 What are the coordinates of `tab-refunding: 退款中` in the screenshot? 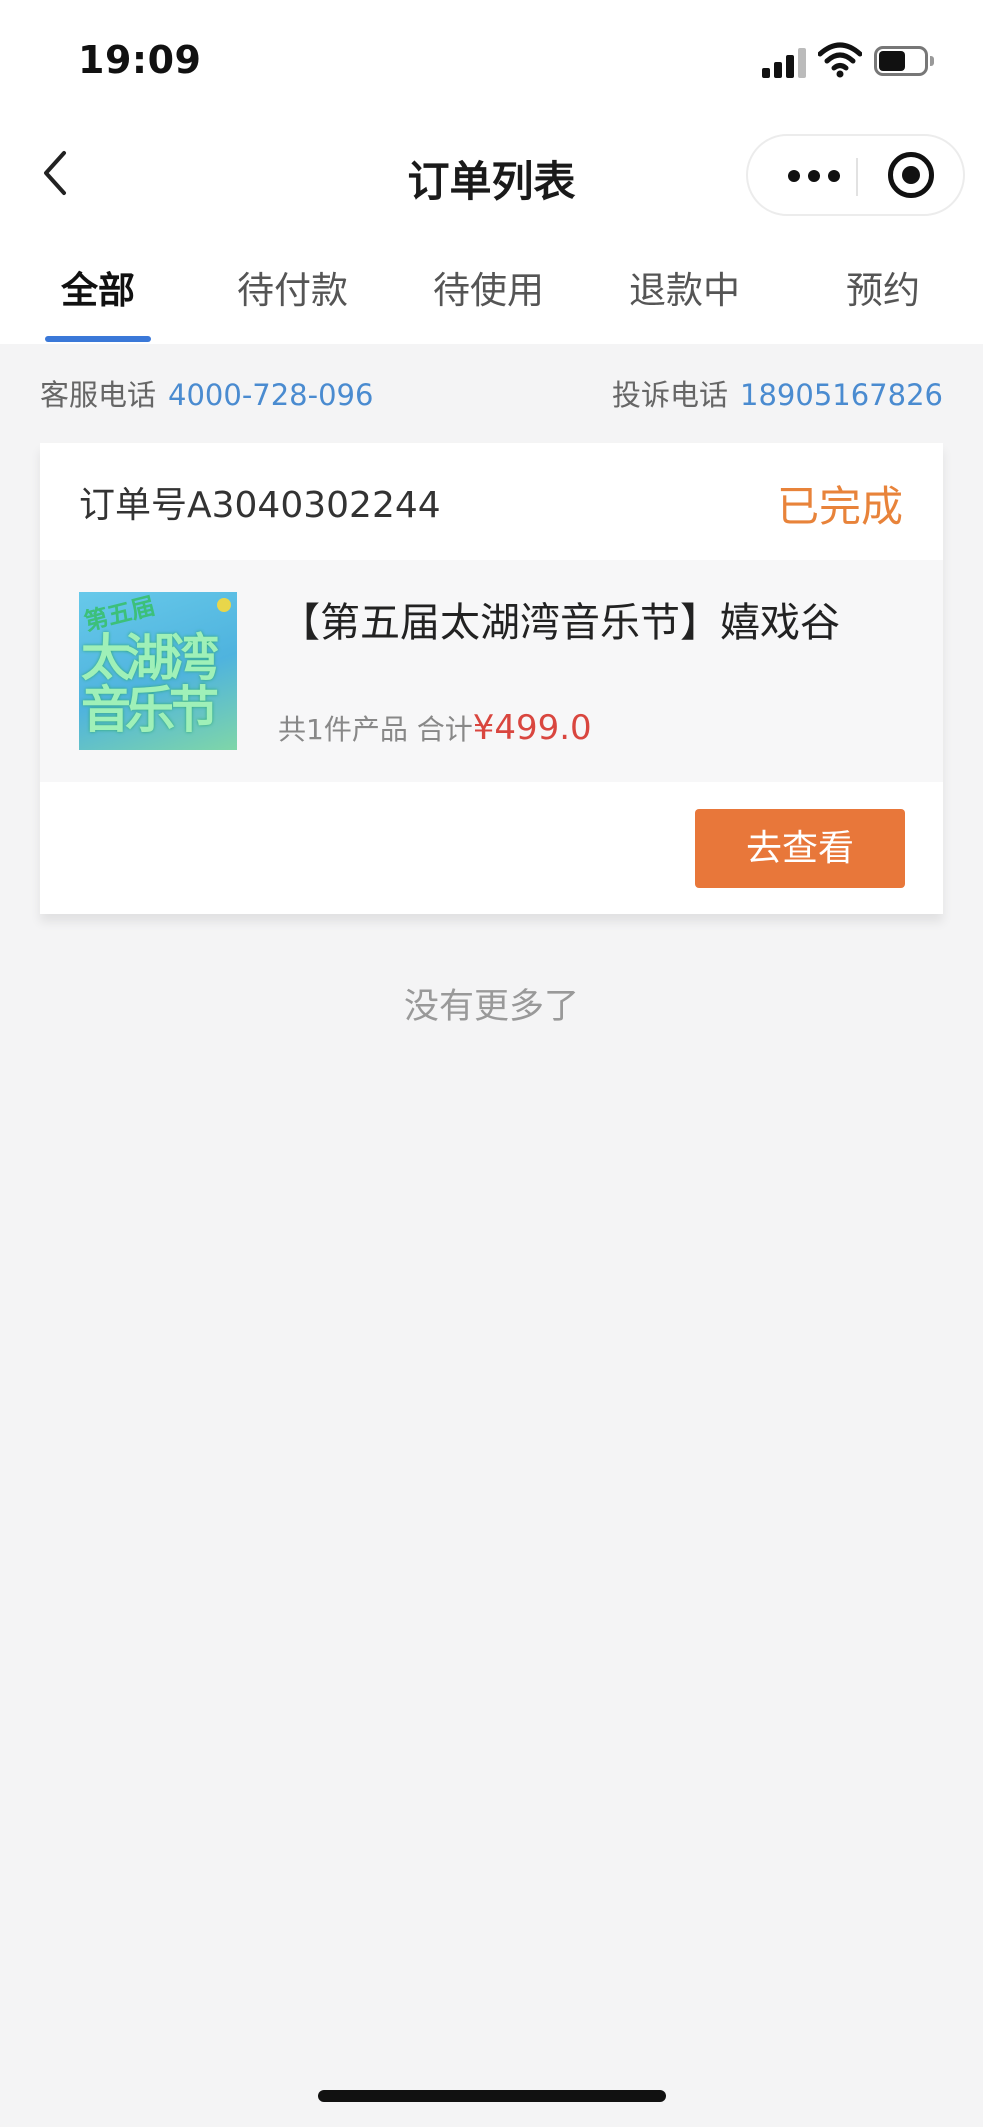 It's located at (684, 287).